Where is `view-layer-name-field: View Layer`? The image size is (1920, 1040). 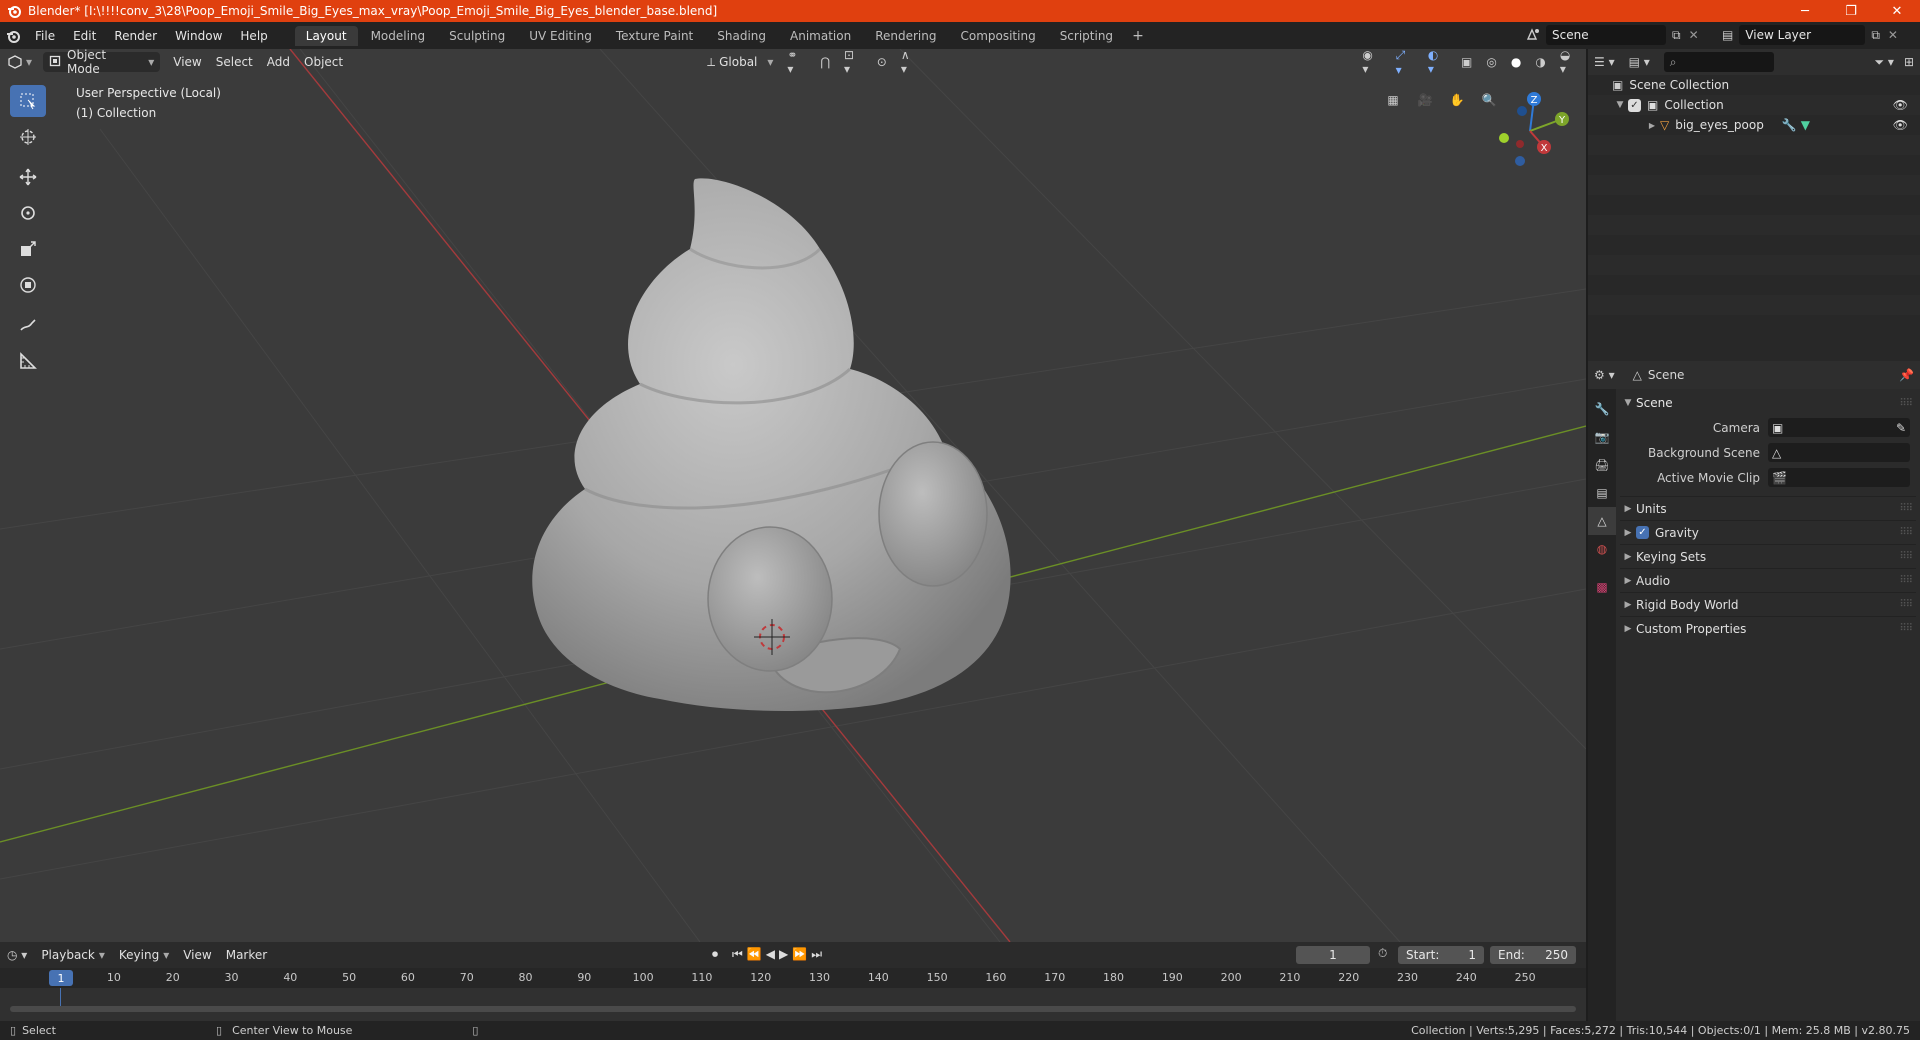
view-layer-name-field: View Layer is located at coordinates (1802, 35).